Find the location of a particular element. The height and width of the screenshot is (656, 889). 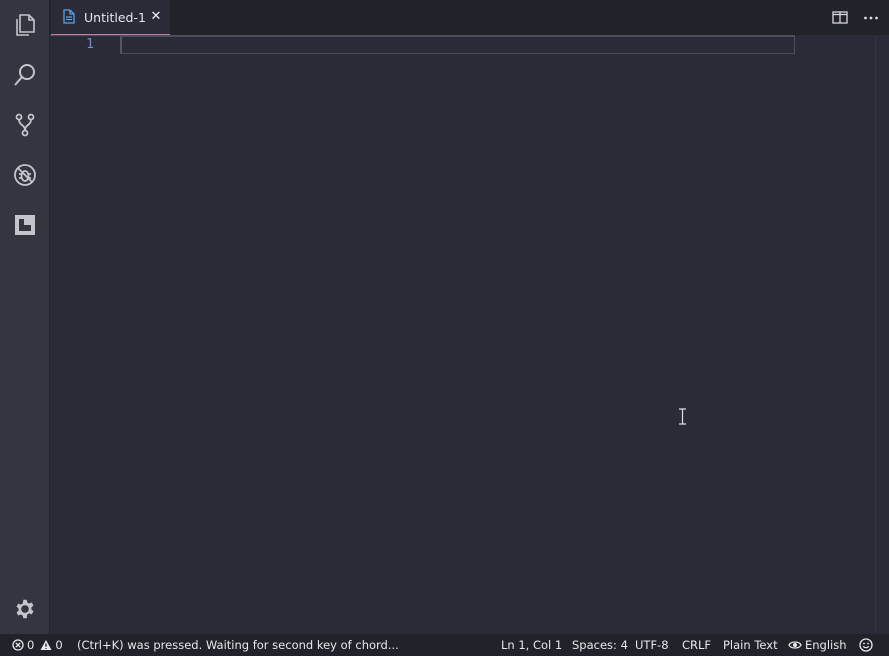

current-line-highlight is located at coordinates (457, 45).